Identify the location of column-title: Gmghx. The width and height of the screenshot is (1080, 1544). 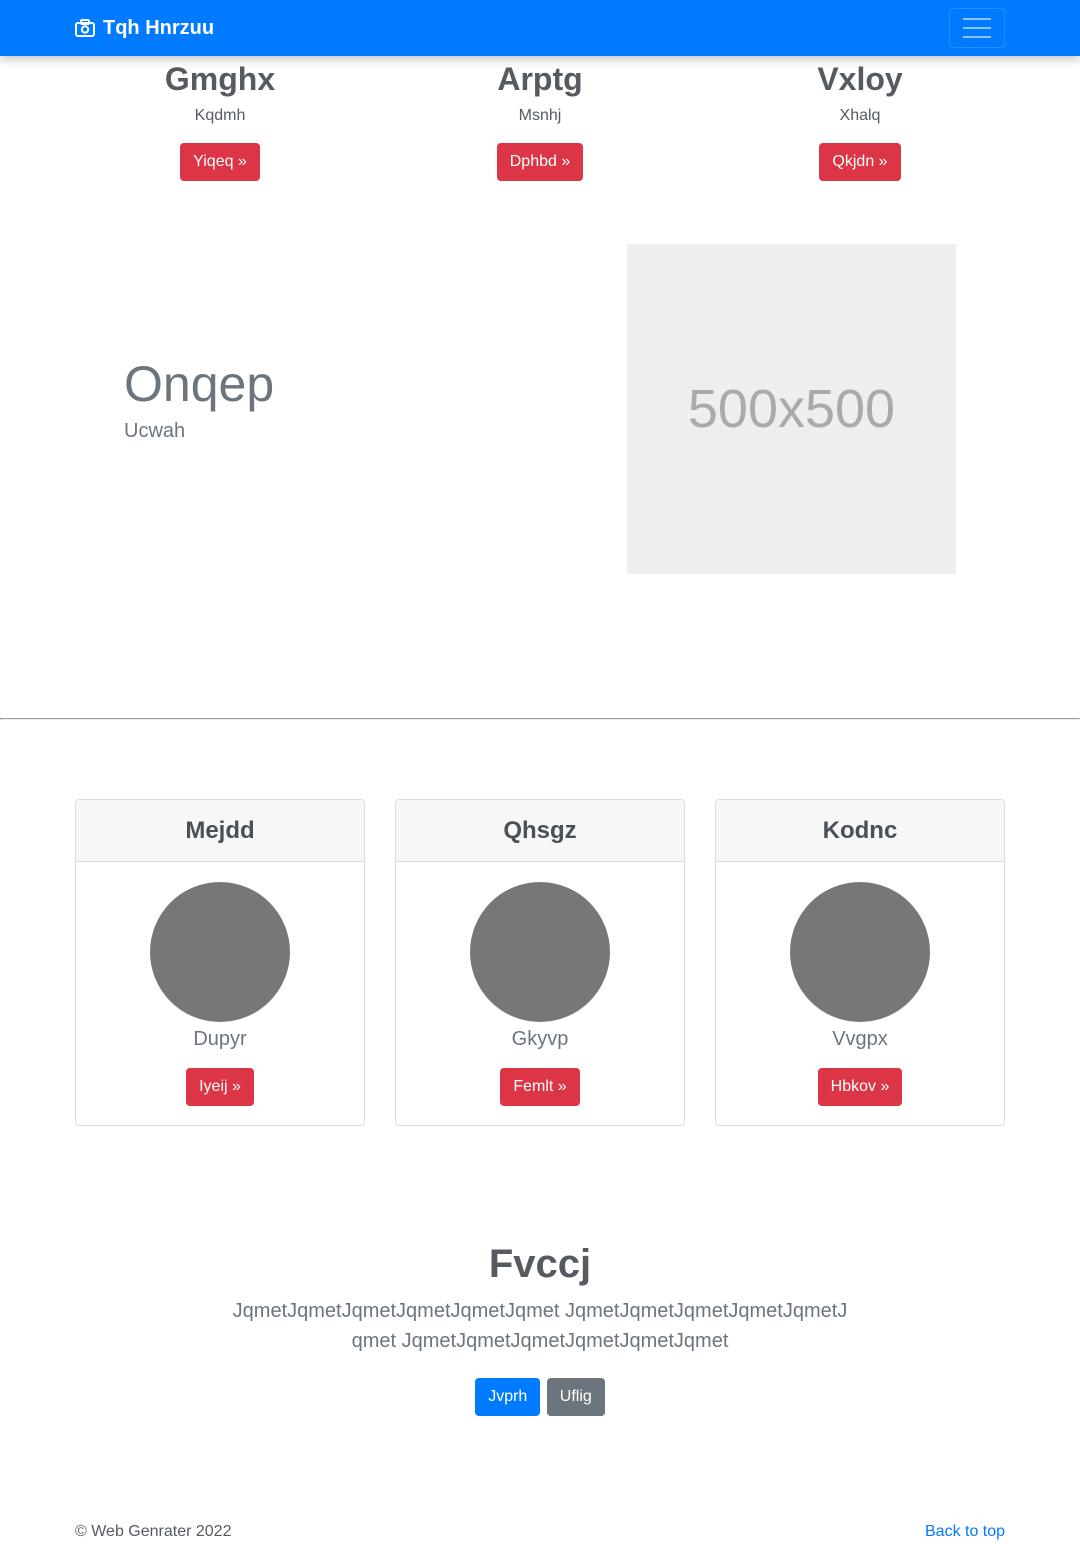
(220, 79).